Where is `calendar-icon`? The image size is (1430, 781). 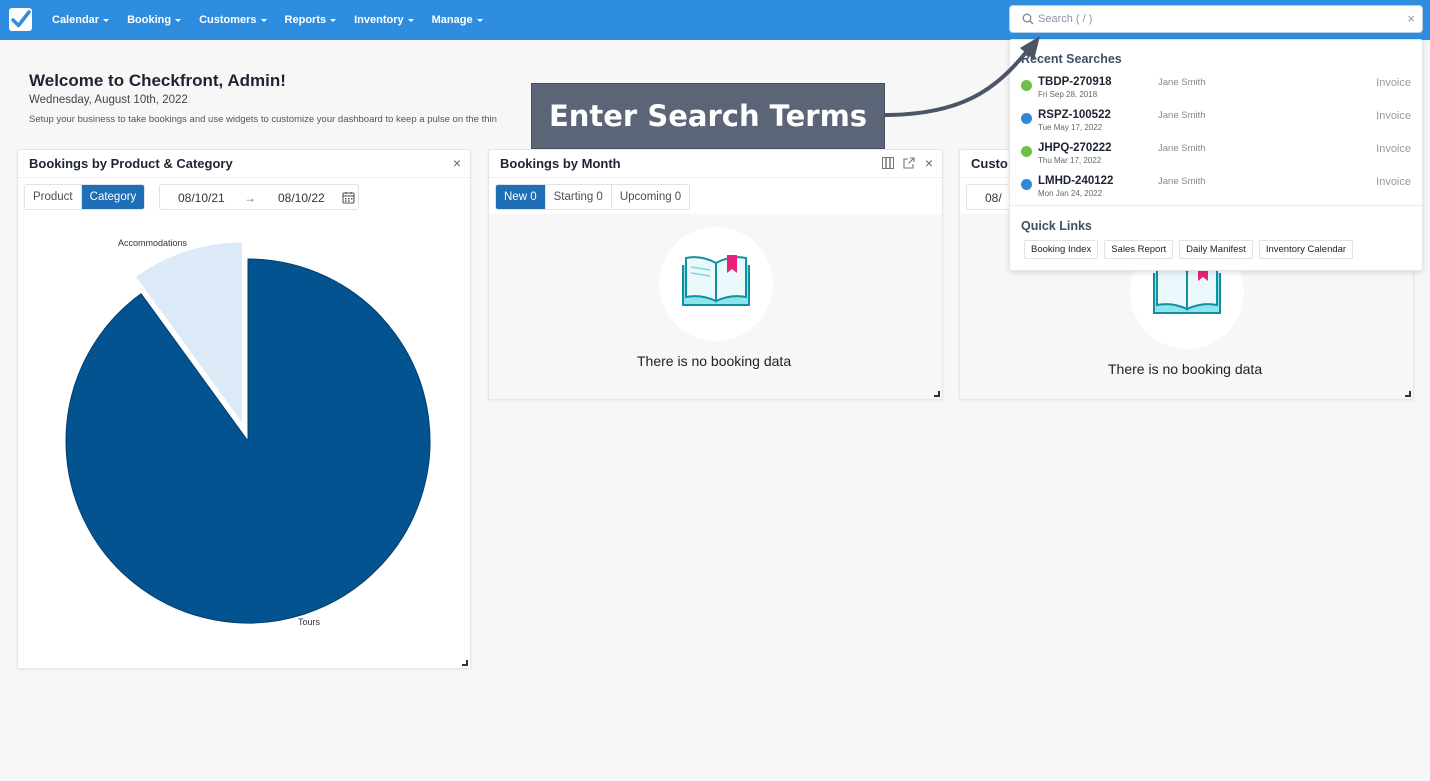
calendar-icon is located at coordinates (348, 197).